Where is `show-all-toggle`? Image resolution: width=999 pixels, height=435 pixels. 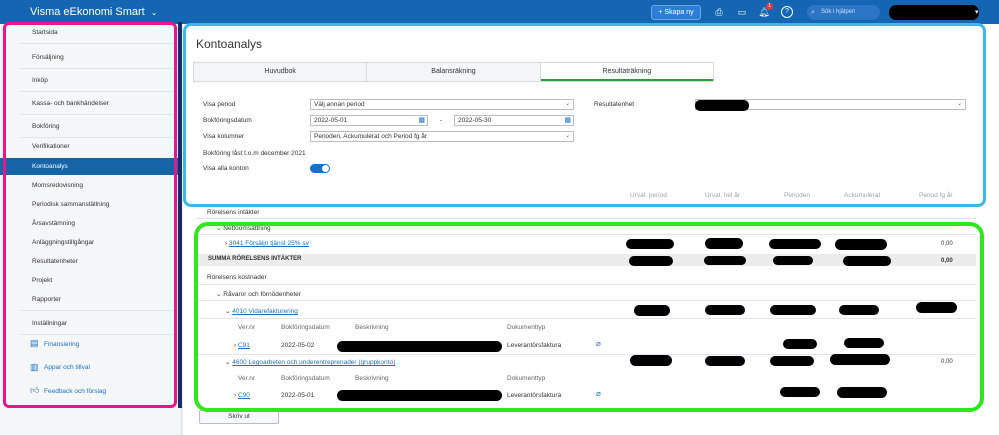 show-all-toggle is located at coordinates (320, 168).